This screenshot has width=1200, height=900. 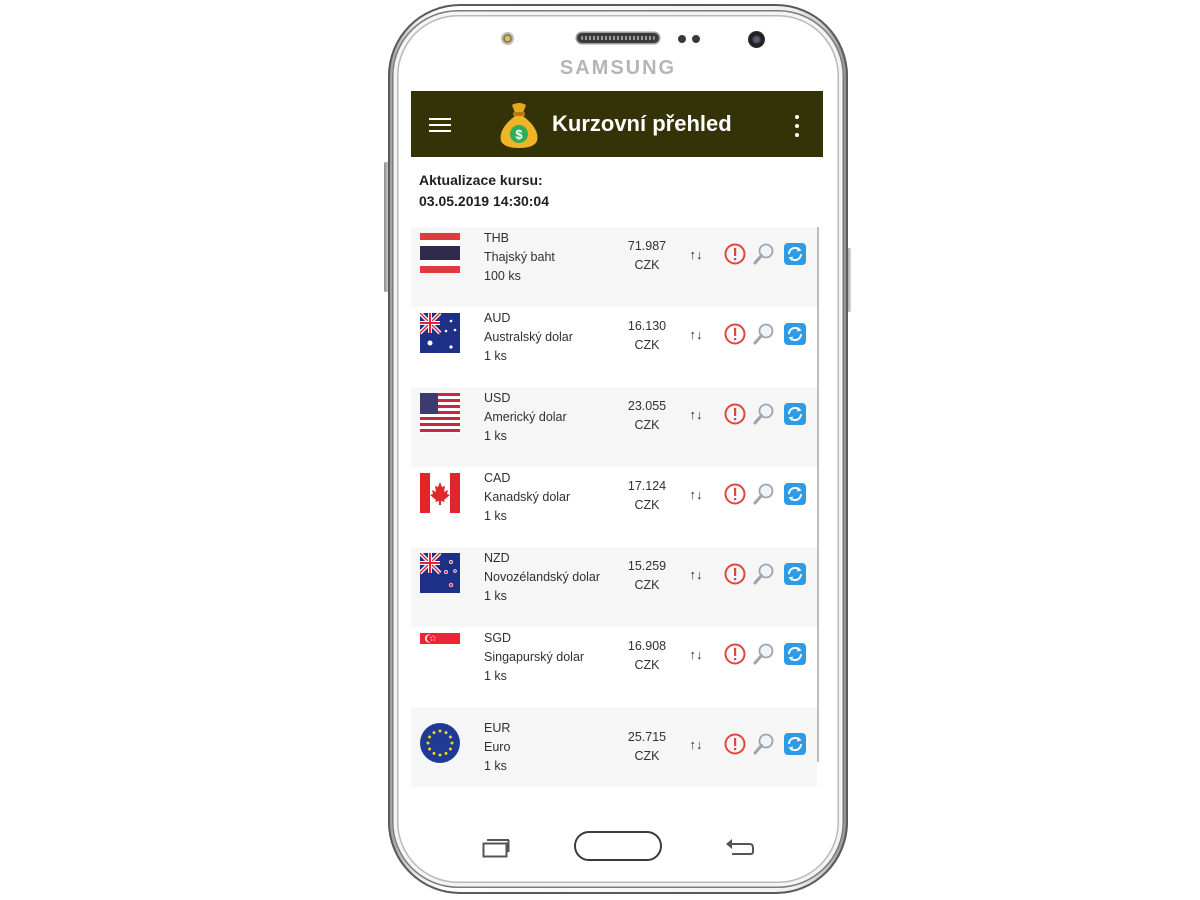 I want to click on currency-name: Euro, so click(x=497, y=747).